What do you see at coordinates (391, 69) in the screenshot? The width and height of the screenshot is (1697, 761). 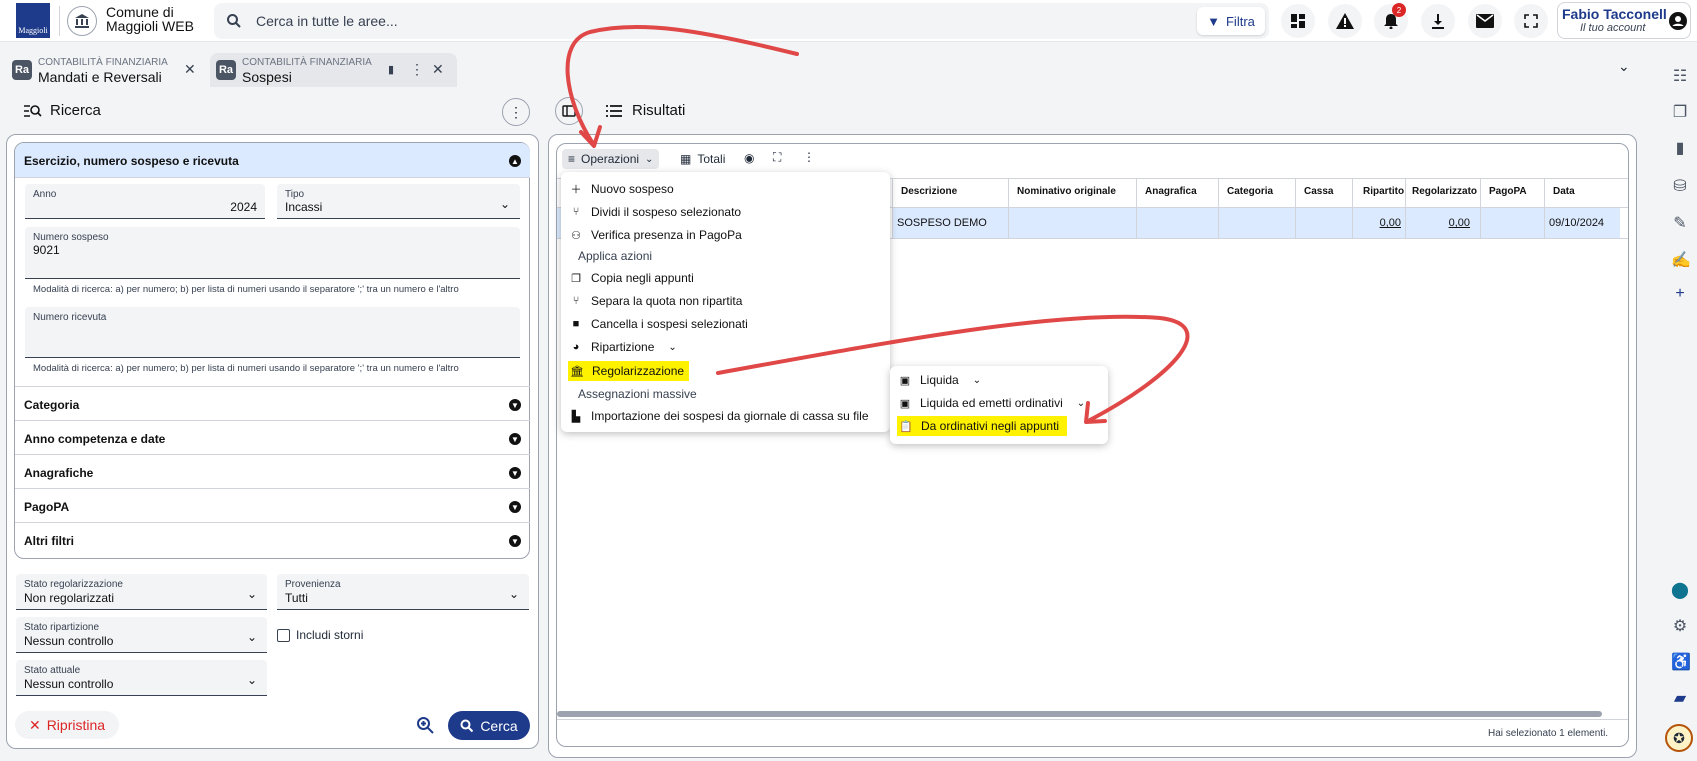 I see `bookmark-icon: ▮` at bounding box center [391, 69].